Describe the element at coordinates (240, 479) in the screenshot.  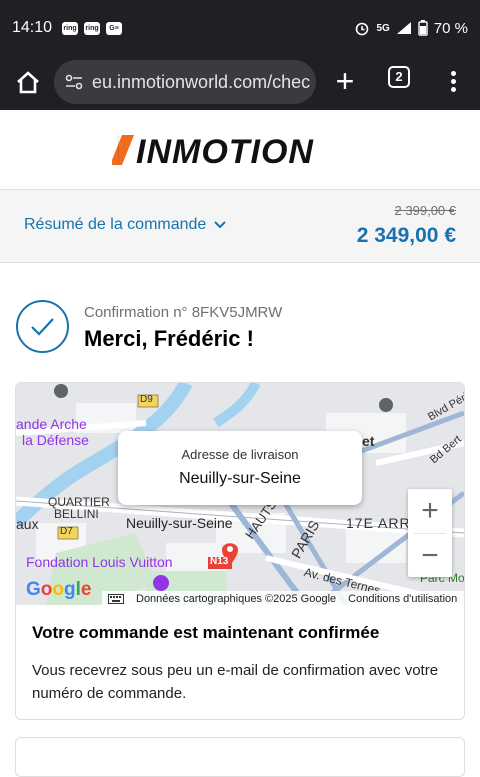
I see `delivery-address-value: Neuilly-sur-Seine` at that location.